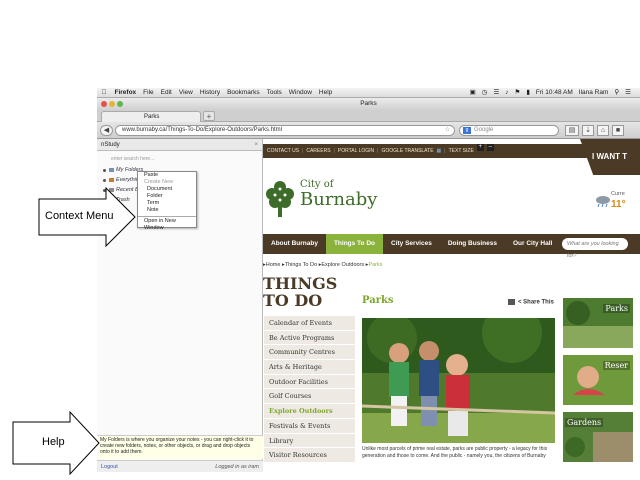 The image size is (640, 480). What do you see at coordinates (273, 265) in the screenshot?
I see `breadcrumb-home: Home` at bounding box center [273, 265].